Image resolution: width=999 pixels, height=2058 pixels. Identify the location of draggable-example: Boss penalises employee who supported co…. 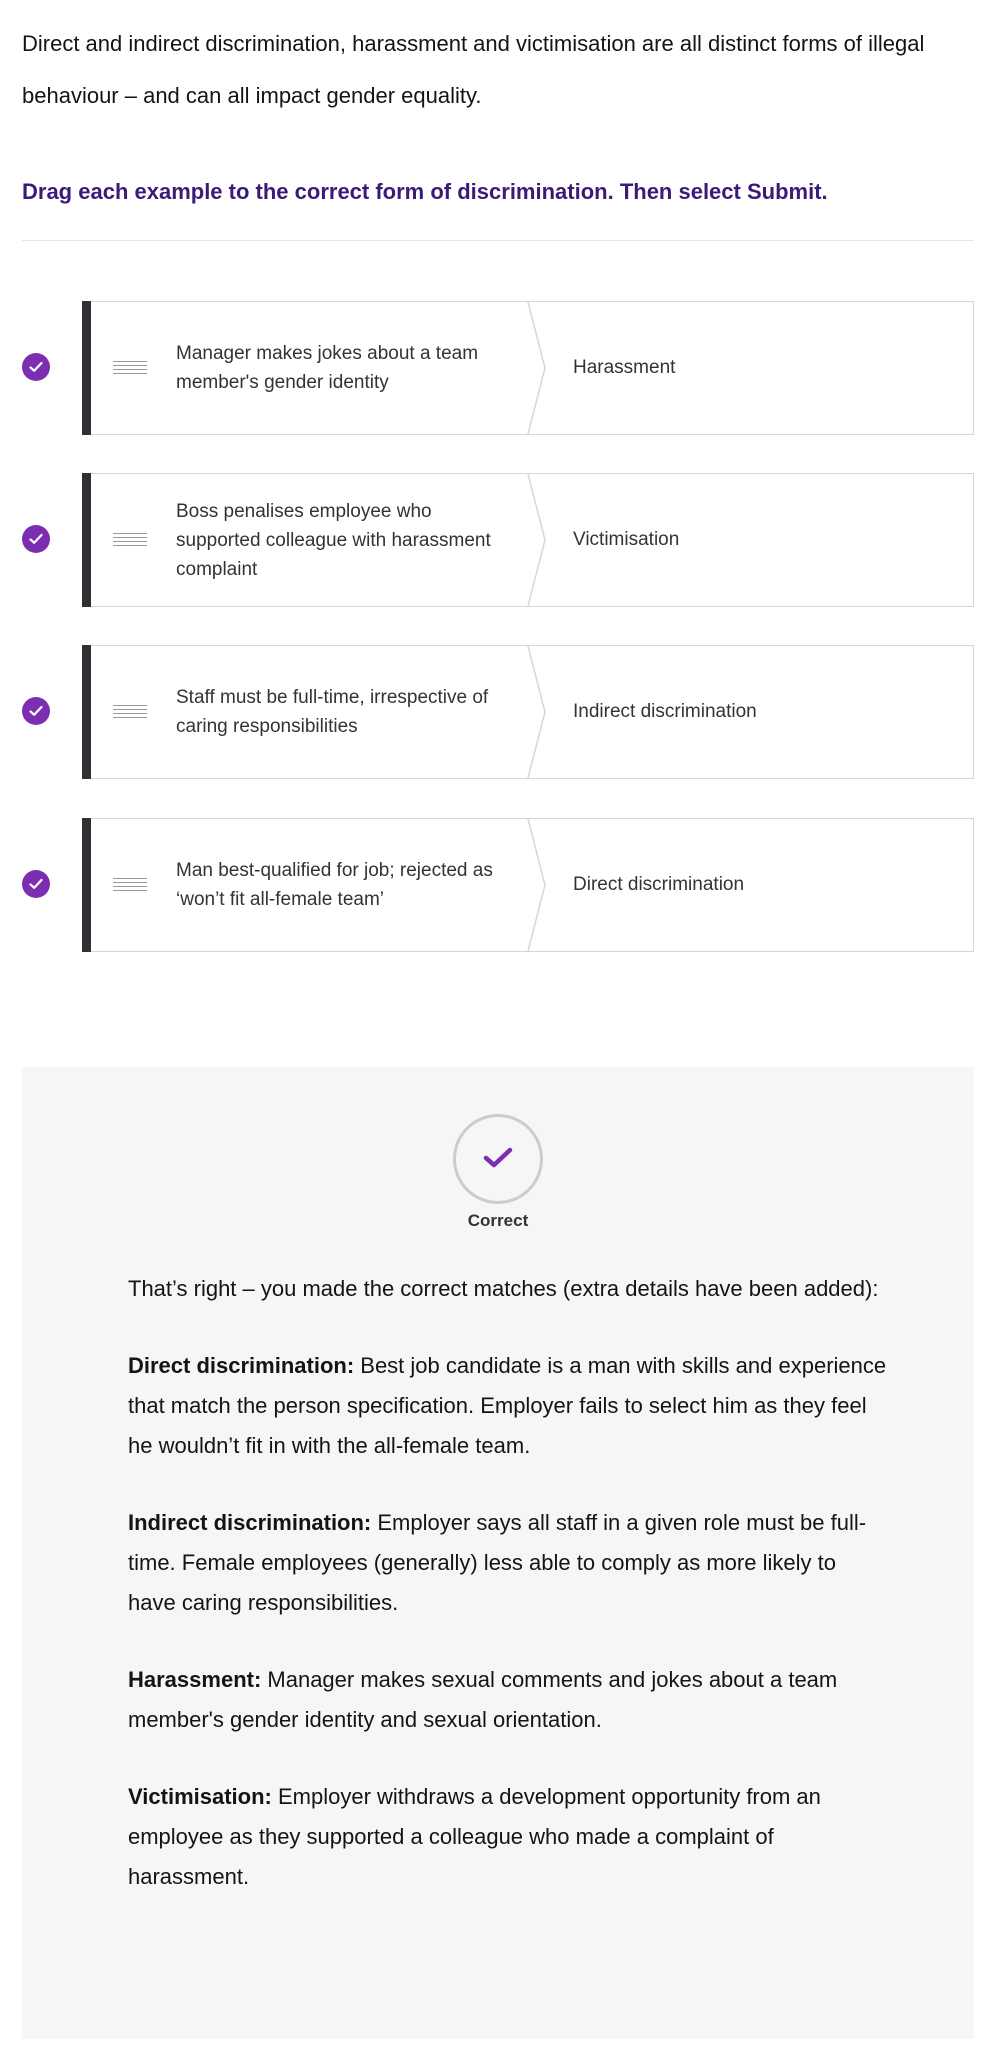
(311, 540).